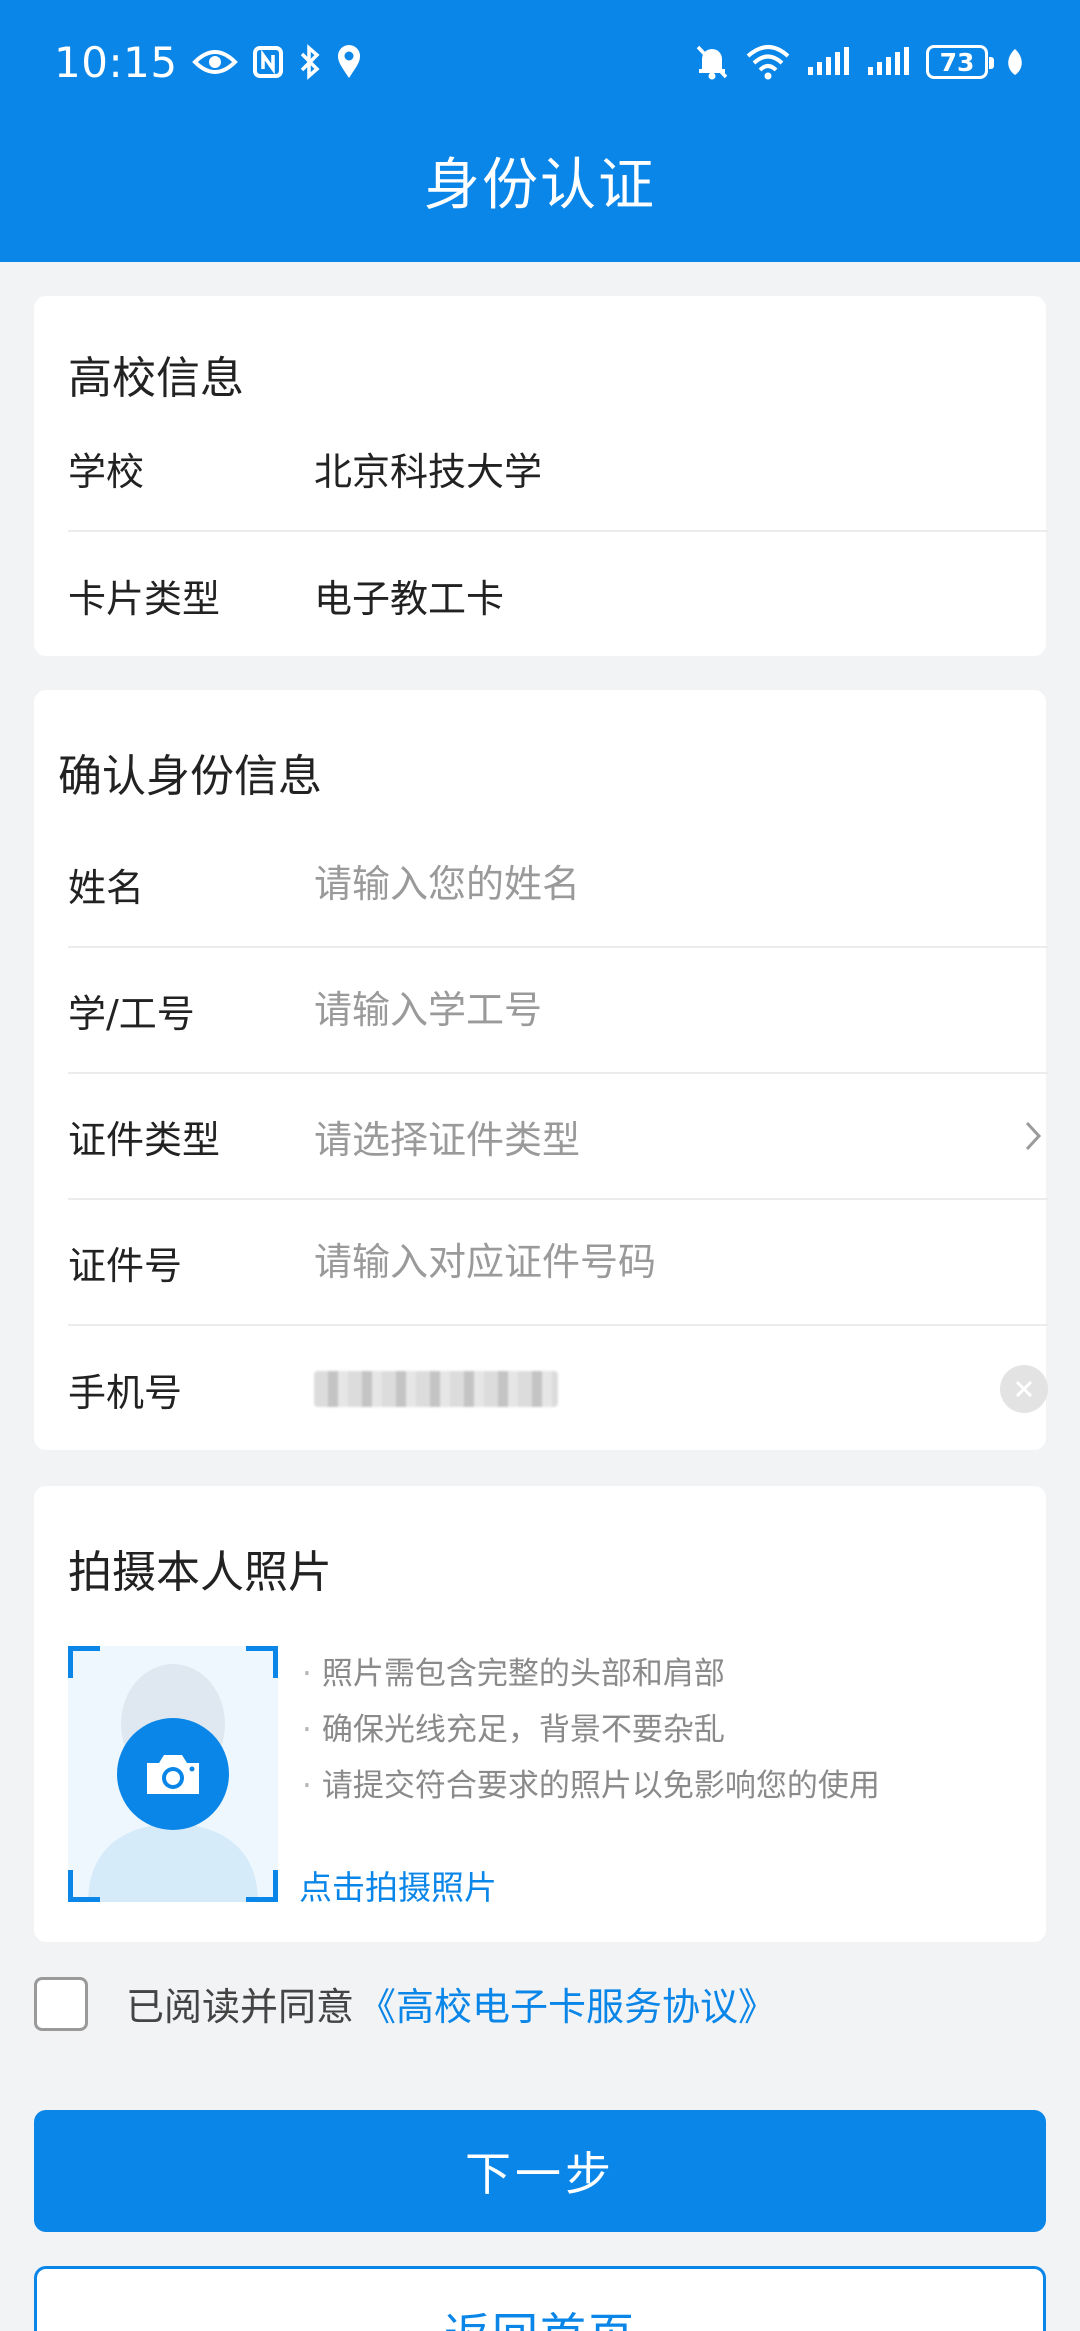  I want to click on card-type-label: 卡片类型, so click(144, 598).